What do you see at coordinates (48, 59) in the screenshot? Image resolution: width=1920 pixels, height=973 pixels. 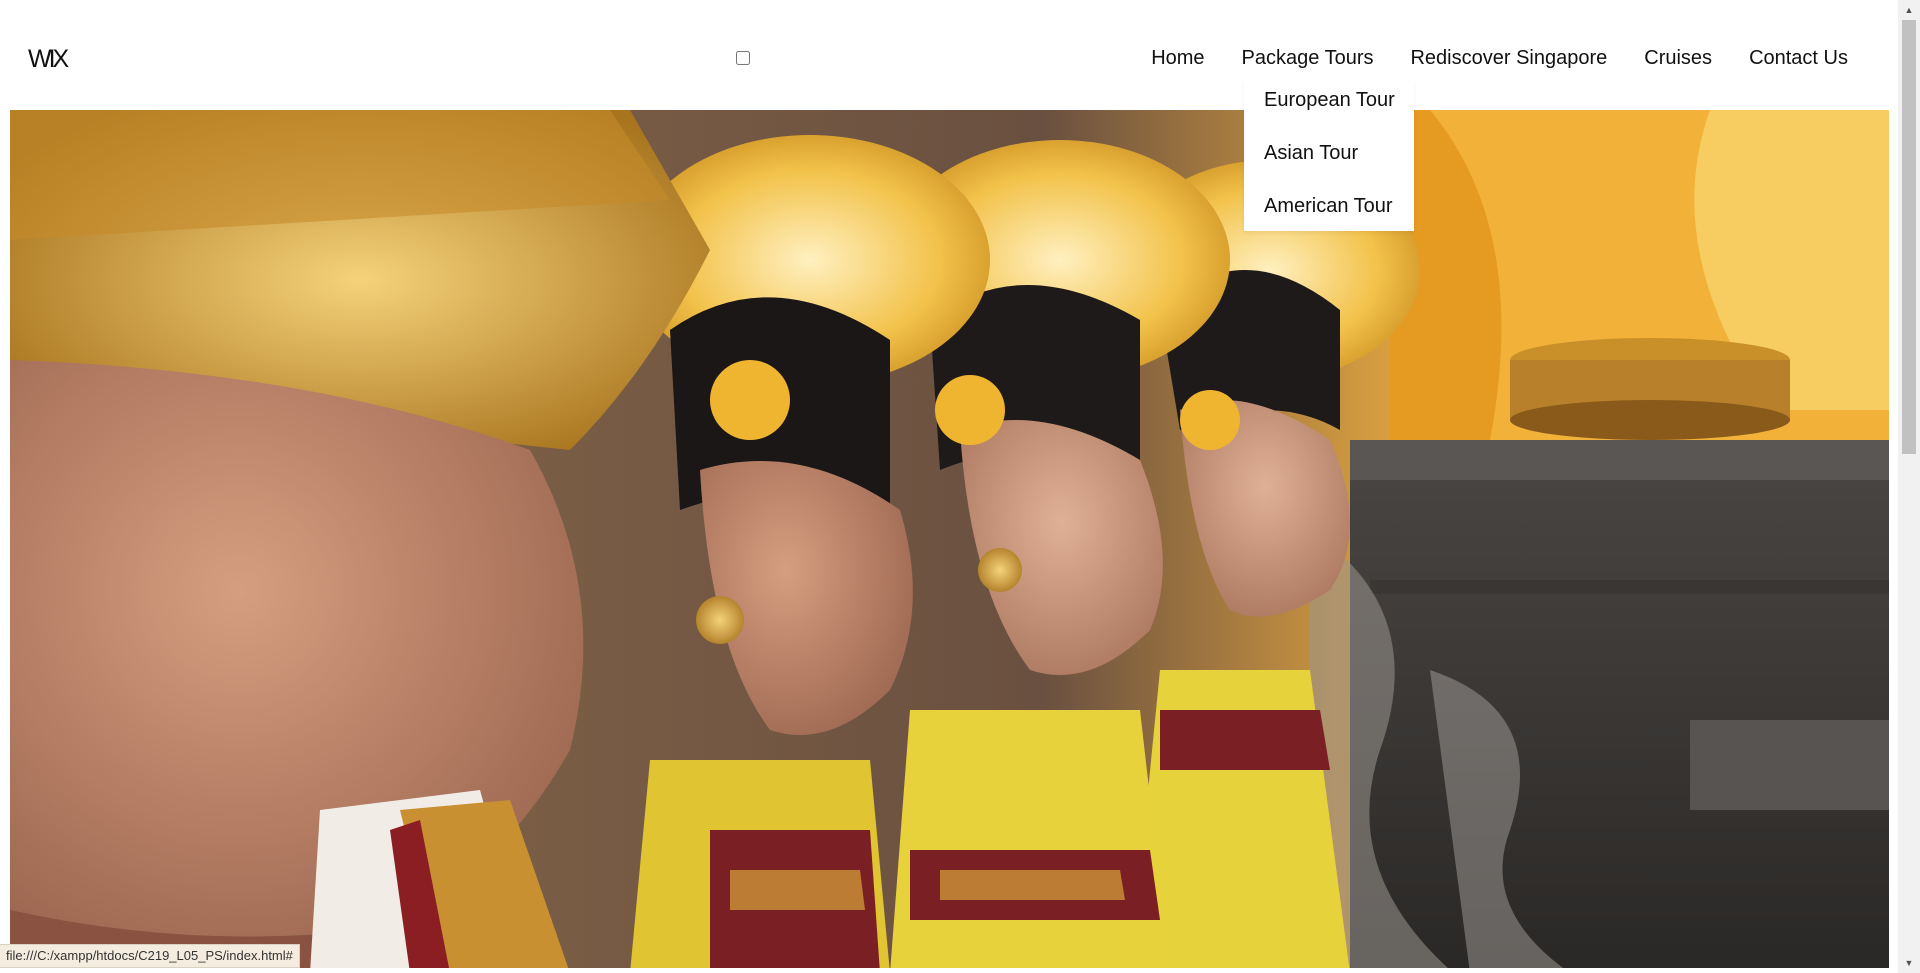 I see `site-logo: WIX` at bounding box center [48, 59].